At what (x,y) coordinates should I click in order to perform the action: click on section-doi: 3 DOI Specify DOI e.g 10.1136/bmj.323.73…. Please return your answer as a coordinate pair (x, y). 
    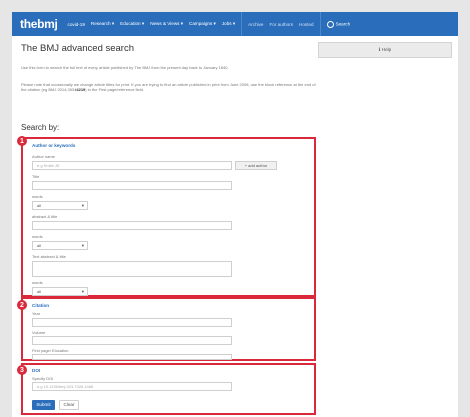
    Looking at the image, I should click on (166, 389).